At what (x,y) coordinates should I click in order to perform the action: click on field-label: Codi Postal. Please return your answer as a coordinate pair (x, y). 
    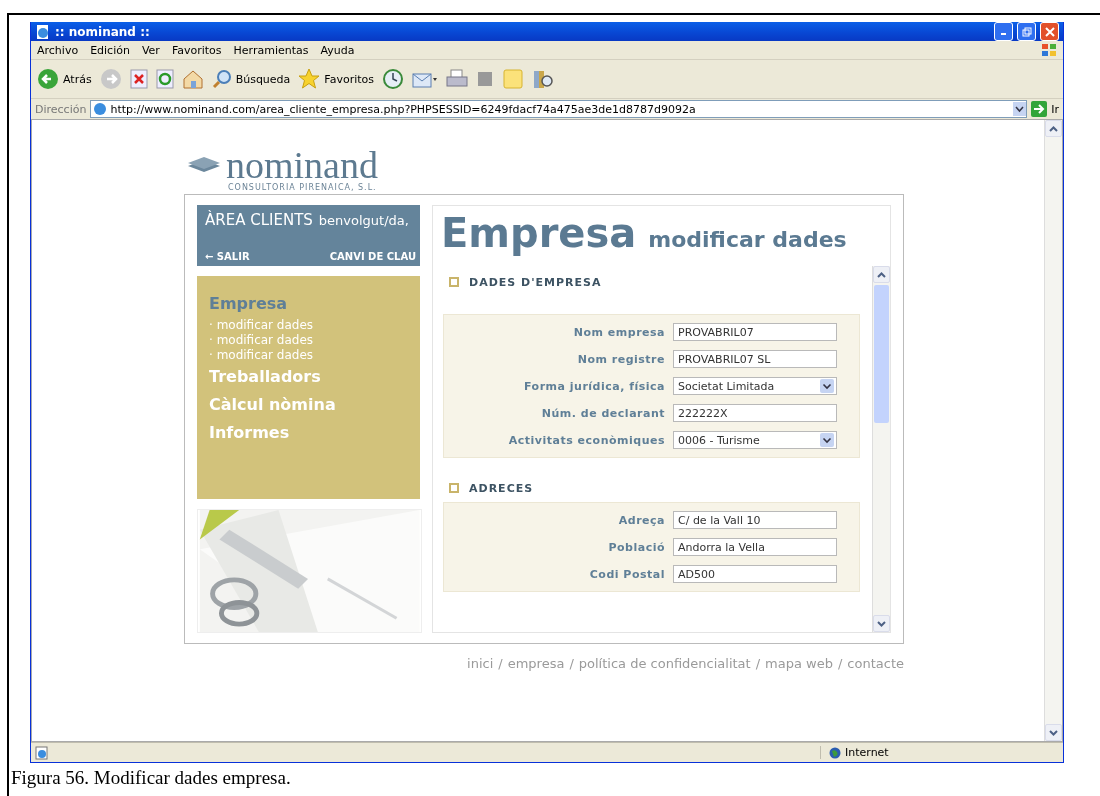
    Looking at the image, I should click on (627, 574).